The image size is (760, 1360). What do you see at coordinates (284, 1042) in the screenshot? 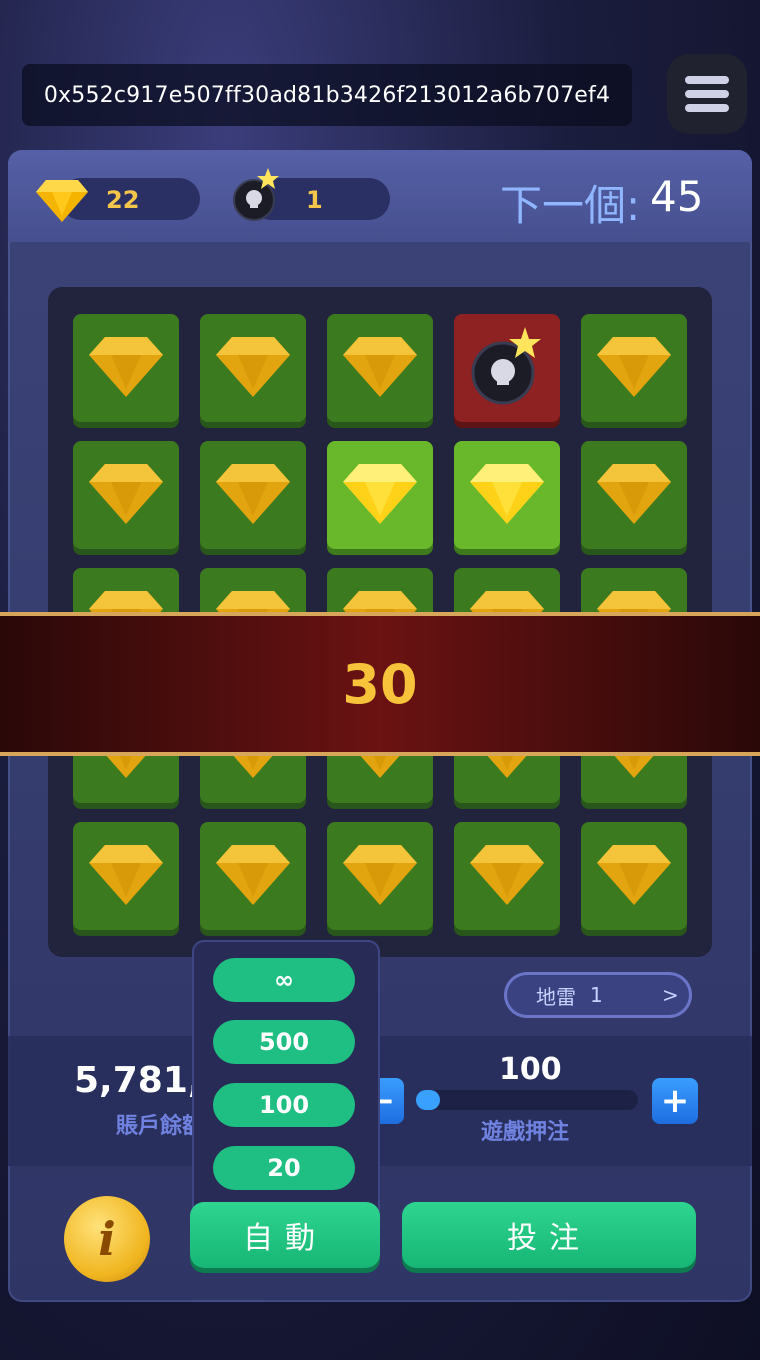
I see `auto-option-500: 500` at bounding box center [284, 1042].